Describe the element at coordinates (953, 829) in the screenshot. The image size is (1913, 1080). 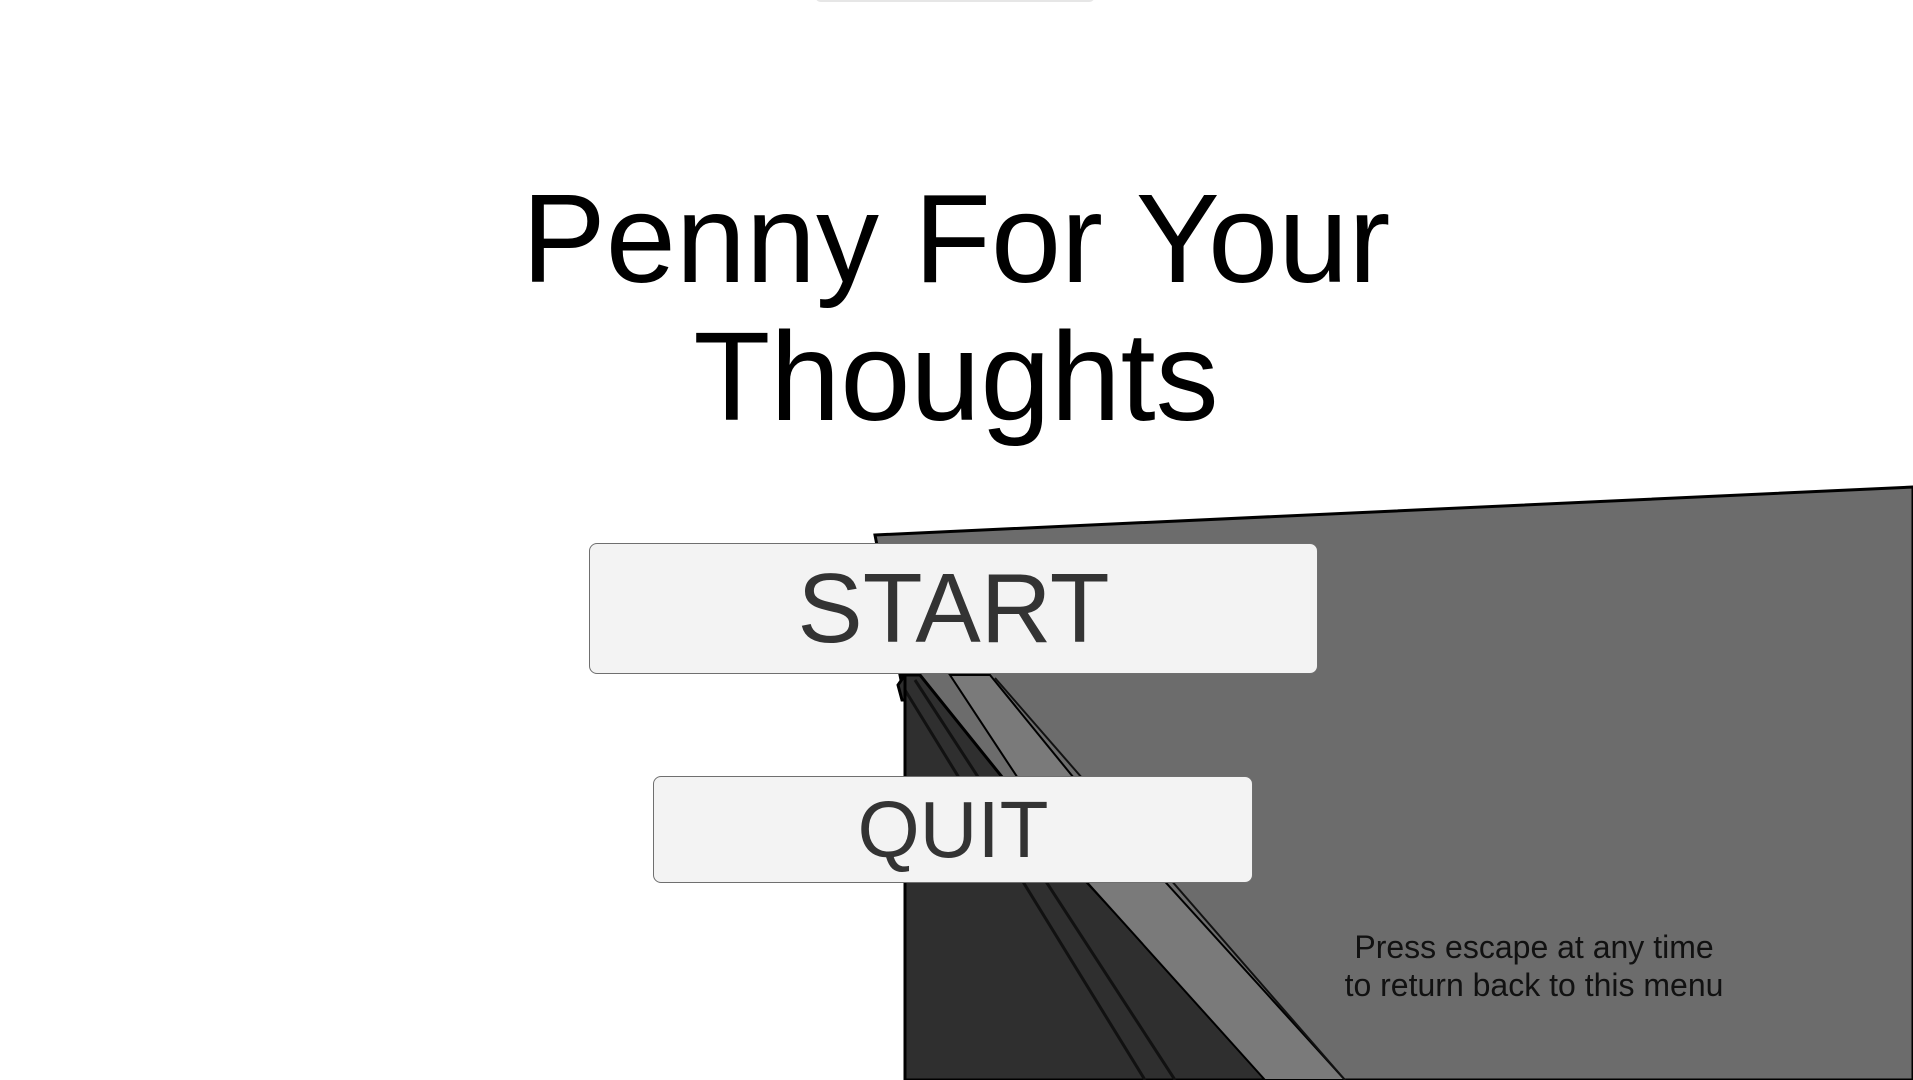
I see `quit-button: QUIT` at that location.